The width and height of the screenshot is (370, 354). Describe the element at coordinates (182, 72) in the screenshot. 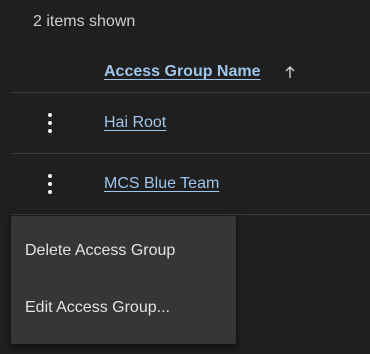

I see `column-header-access-group-name: Access Group Name` at that location.